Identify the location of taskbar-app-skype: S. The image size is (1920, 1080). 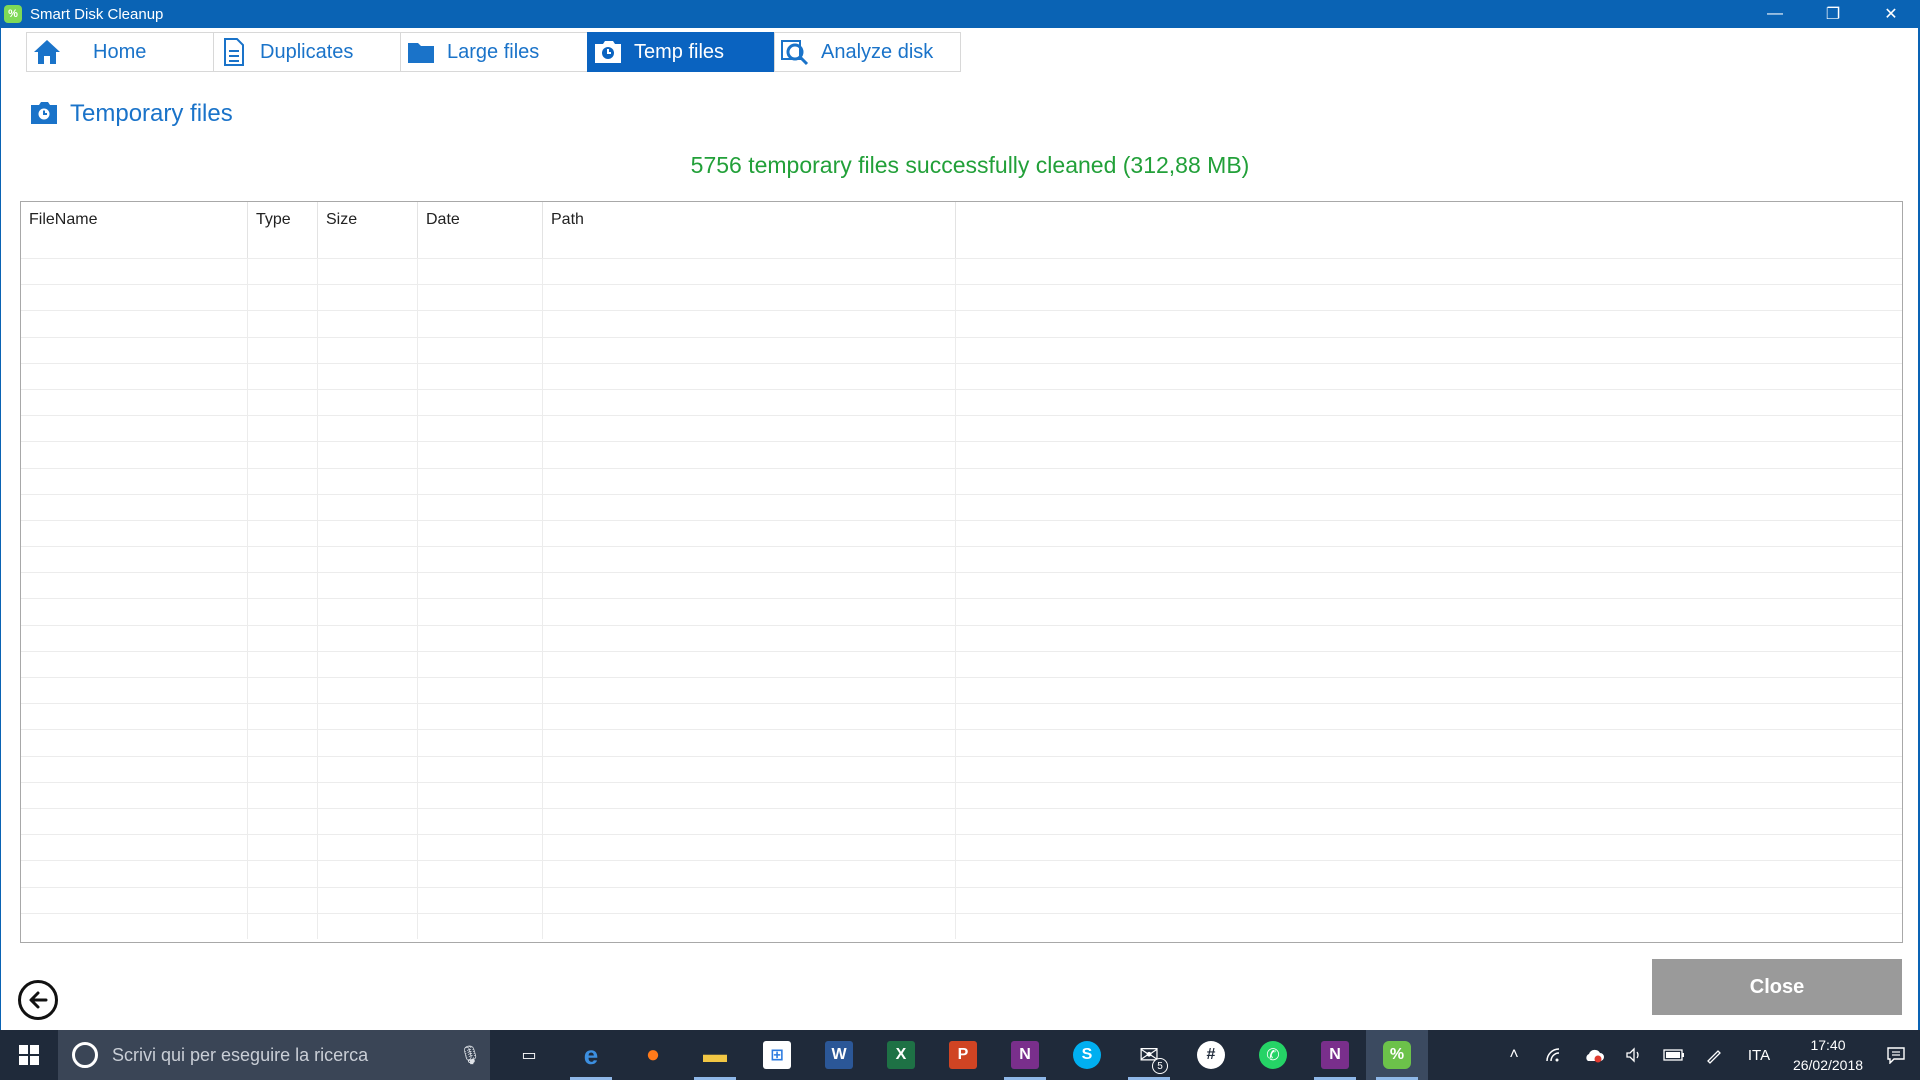
(1087, 1055).